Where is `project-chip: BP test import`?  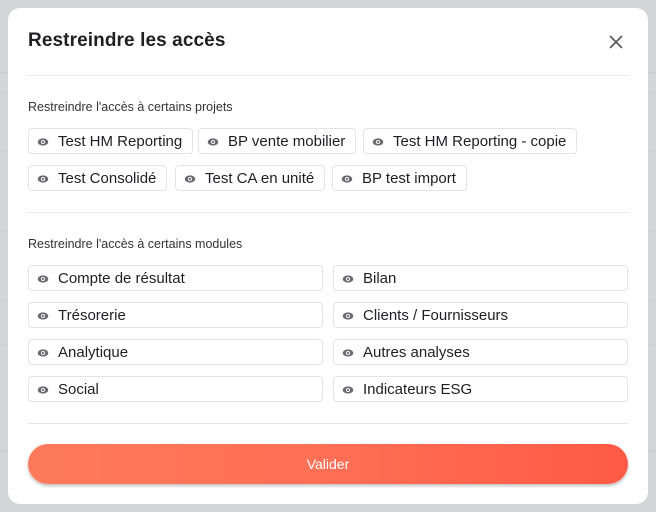
project-chip: BP test import is located at coordinates (399, 178).